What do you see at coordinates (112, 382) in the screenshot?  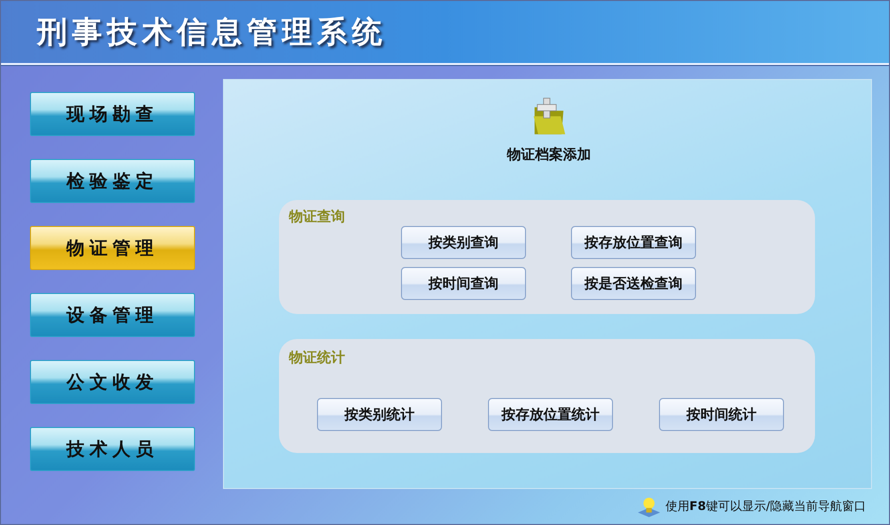 I see `nav-button: 公文收发` at bounding box center [112, 382].